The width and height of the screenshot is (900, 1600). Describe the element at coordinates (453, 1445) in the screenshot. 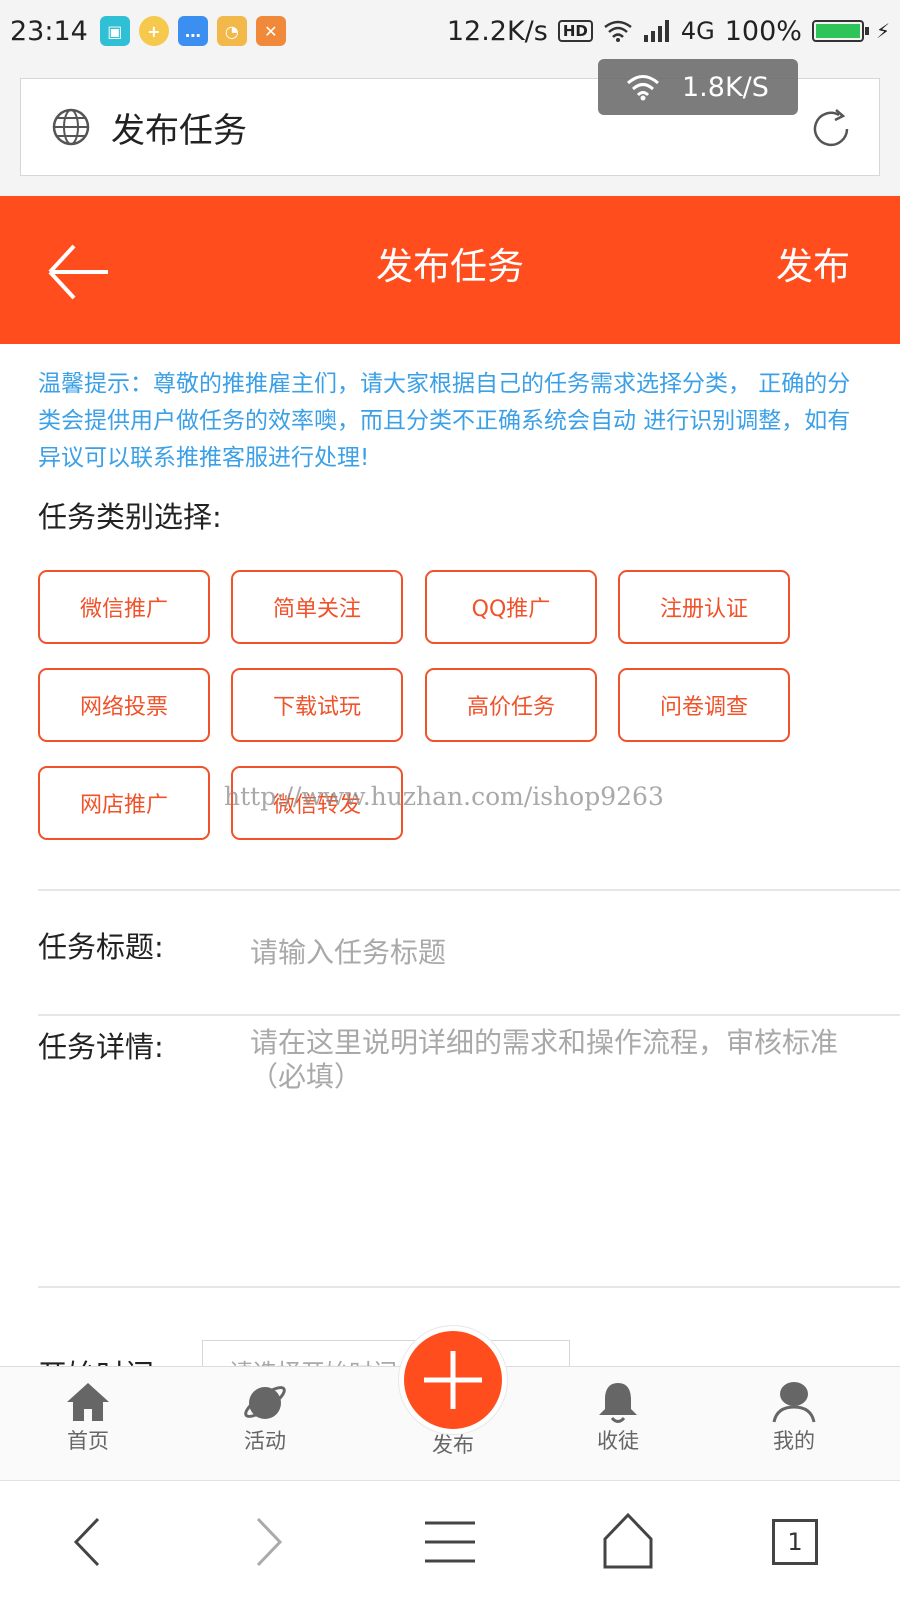

I see `tab-publish-label: 发布` at that location.